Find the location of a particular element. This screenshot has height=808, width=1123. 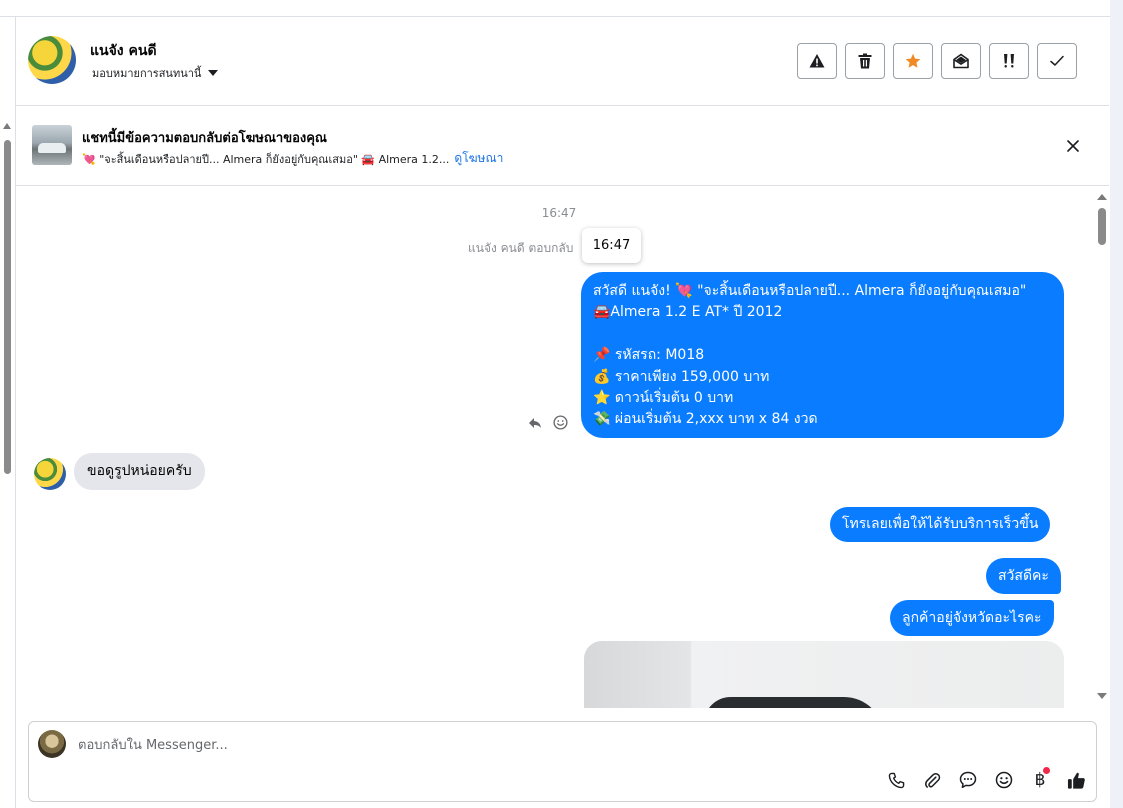

photo-message is located at coordinates (824, 674).